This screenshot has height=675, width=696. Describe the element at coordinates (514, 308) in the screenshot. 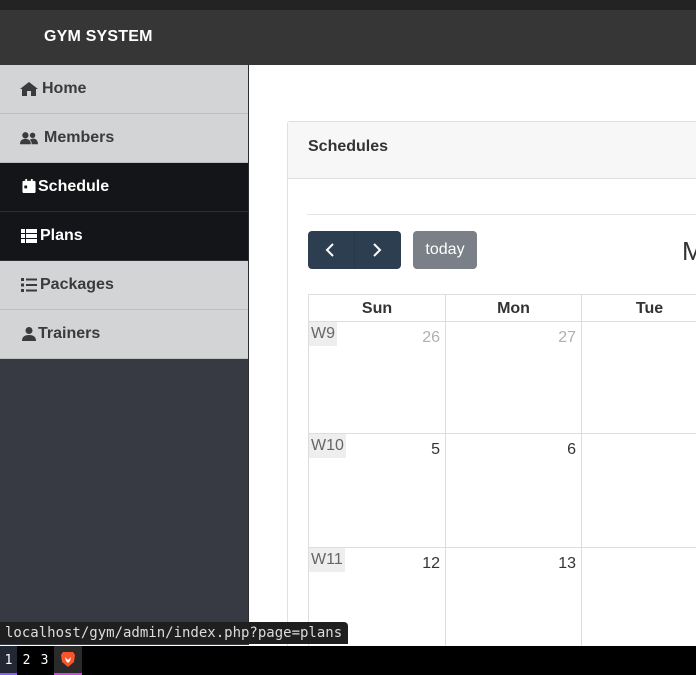

I see `weekday-header: Mon` at that location.